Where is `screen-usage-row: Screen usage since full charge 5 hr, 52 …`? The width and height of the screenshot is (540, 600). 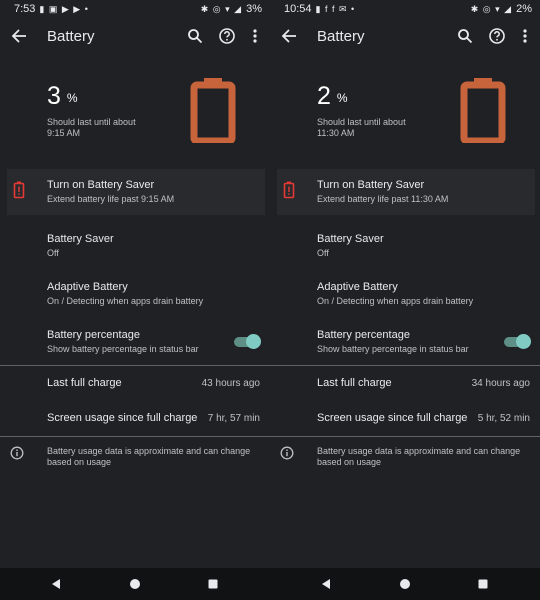
screen-usage-row: Screen usage since full charge 5 hr, 52 … is located at coordinates (423, 418).